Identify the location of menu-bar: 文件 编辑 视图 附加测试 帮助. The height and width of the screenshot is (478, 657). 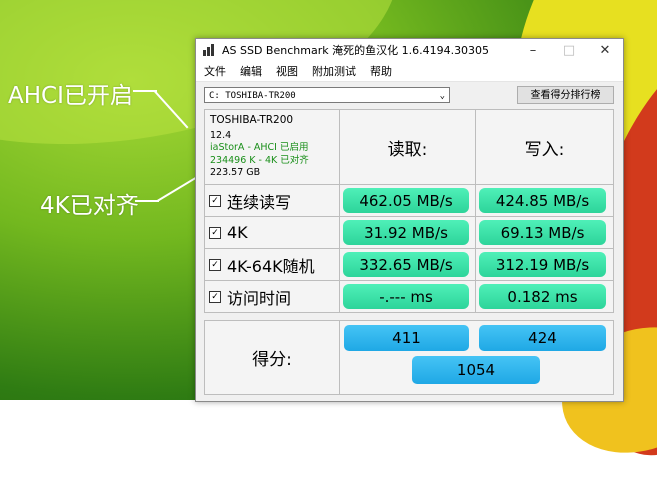
(409, 71).